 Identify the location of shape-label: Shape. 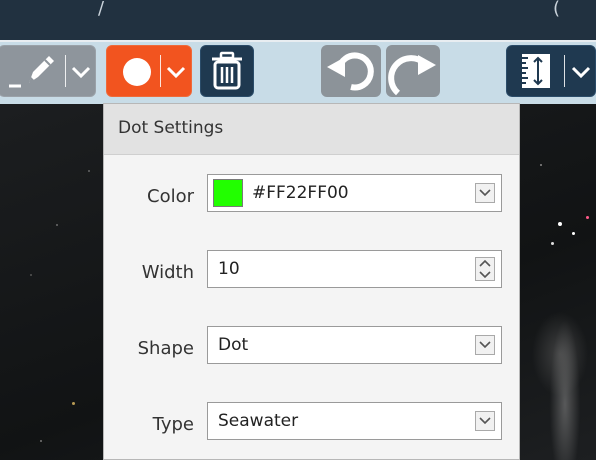
(165, 348).